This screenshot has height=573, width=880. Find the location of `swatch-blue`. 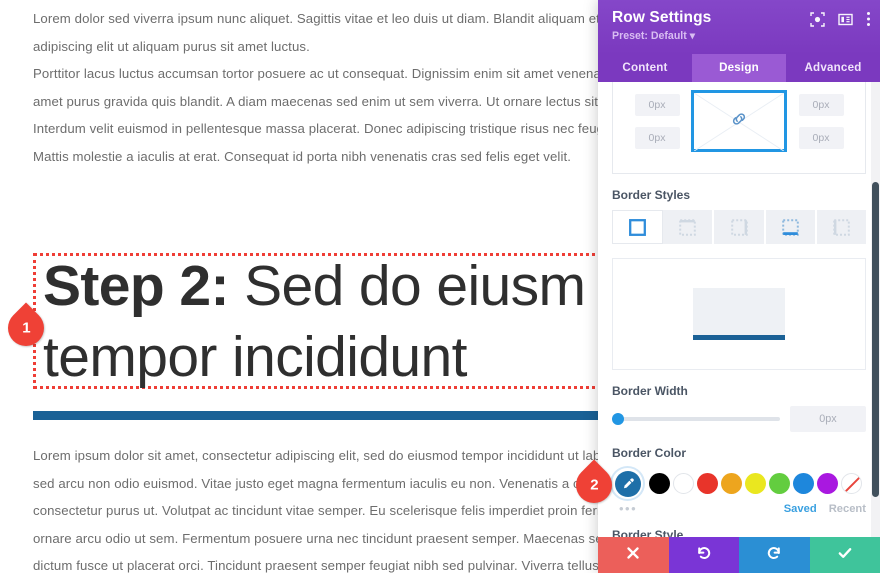

swatch-blue is located at coordinates (803, 483).